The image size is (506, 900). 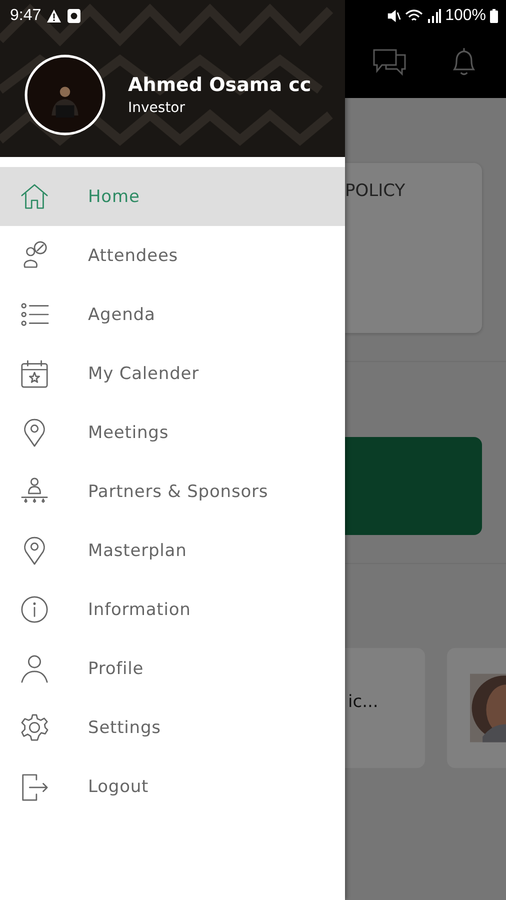 What do you see at coordinates (172, 373) in the screenshot?
I see `menu-item: My Calender` at bounding box center [172, 373].